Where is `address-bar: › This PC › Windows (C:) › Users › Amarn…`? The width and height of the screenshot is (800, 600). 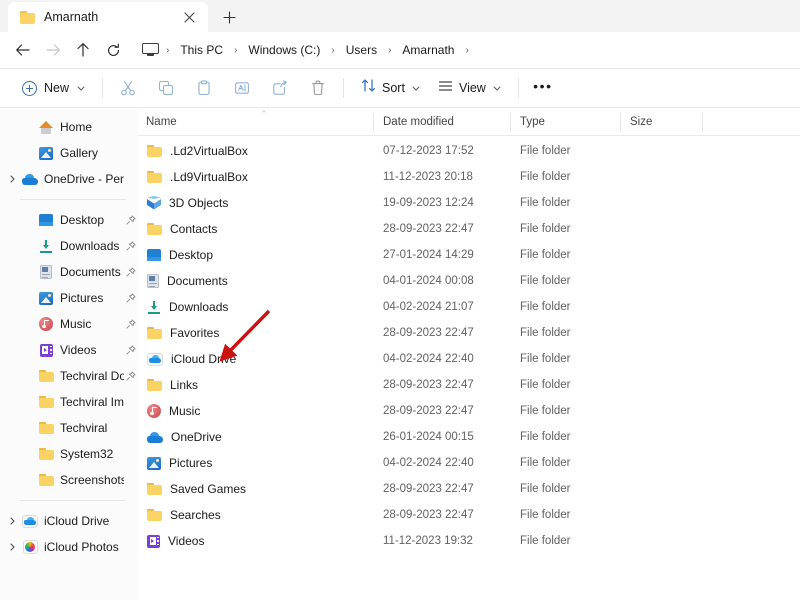
address-bar: › This PC › Windows (C:) › Users › Amarn… is located at coordinates (463, 50).